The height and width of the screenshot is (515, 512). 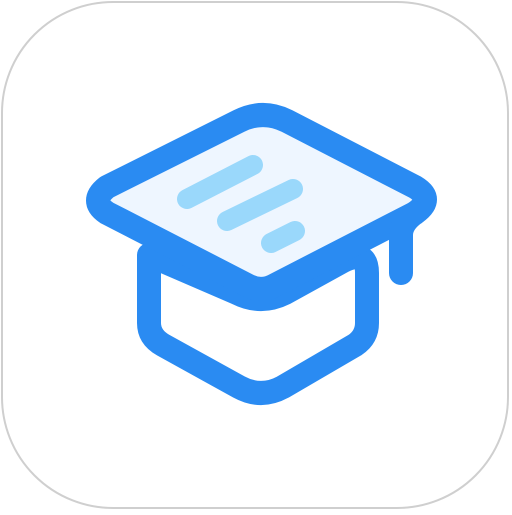 I want to click on tassel, so click(x=408, y=243).